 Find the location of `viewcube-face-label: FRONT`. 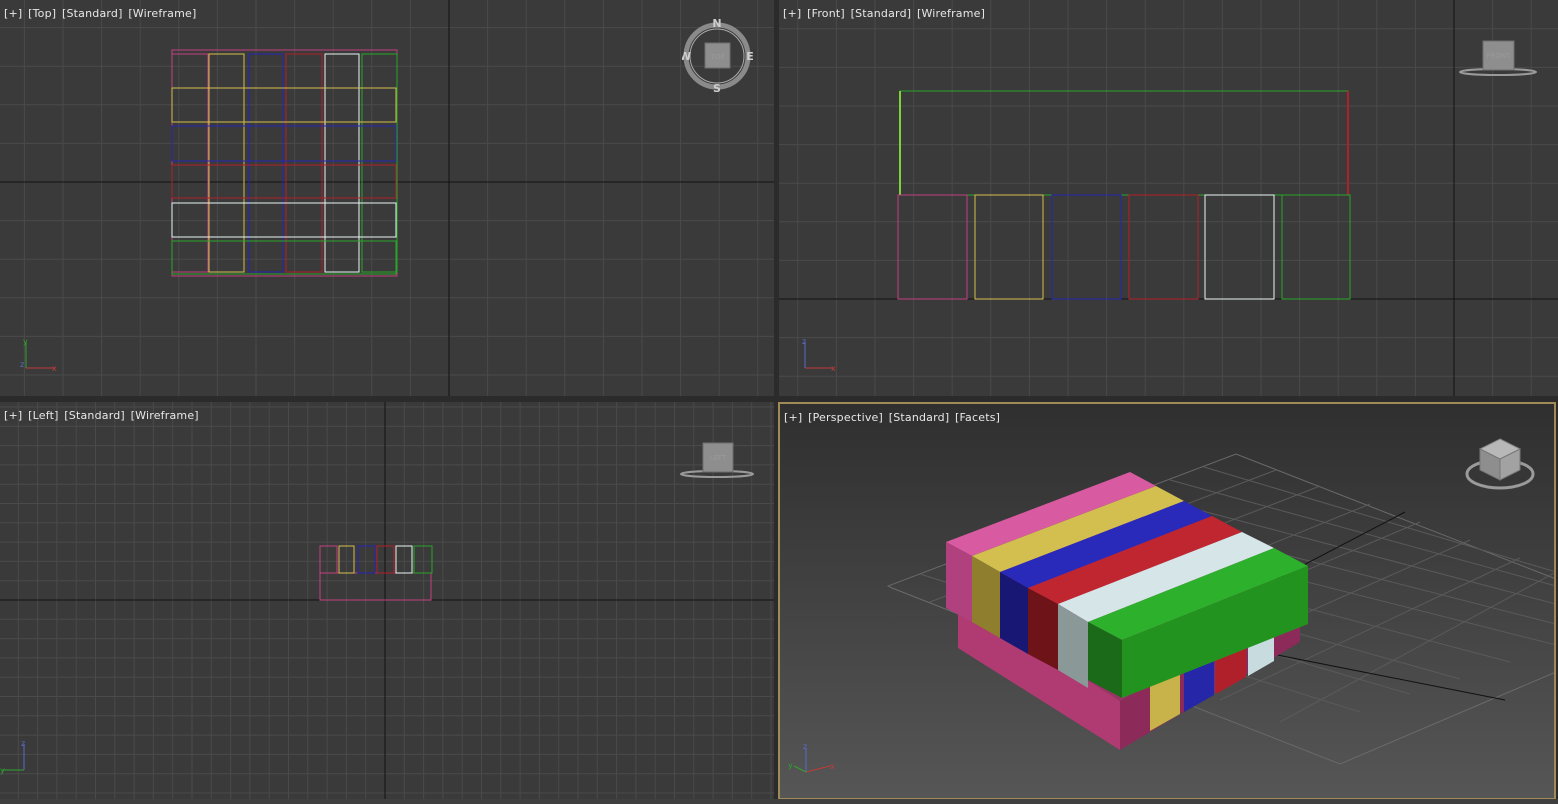

viewcube-face-label: FRONT is located at coordinates (1499, 56).